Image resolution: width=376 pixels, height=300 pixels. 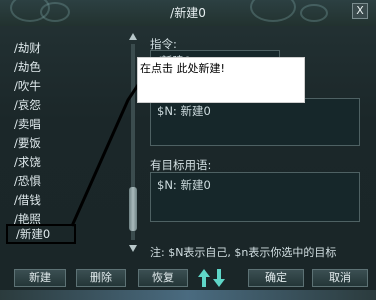 I want to click on has-target-text-area: $N: 新建0, so click(x=255, y=197).